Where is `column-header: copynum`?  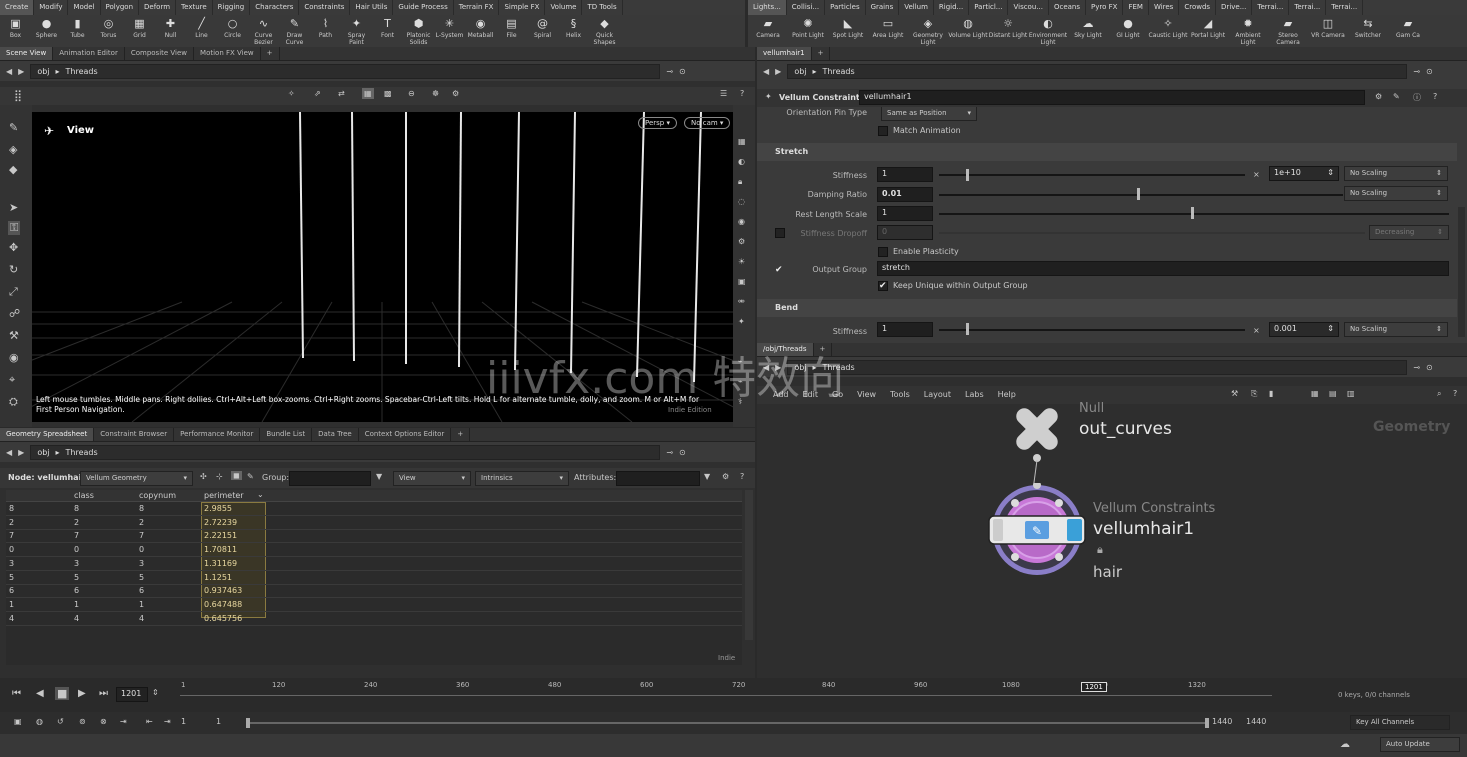 column-header: copynum is located at coordinates (157, 495).